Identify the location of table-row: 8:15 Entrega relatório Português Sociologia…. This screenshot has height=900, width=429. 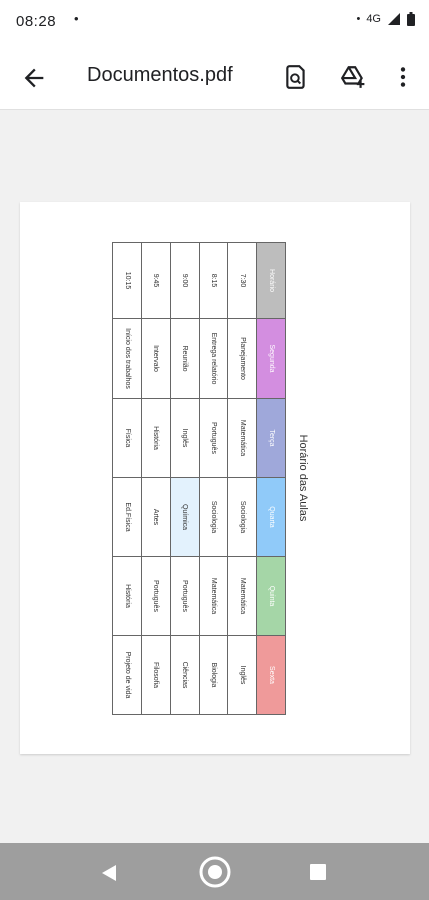
(213, 478).